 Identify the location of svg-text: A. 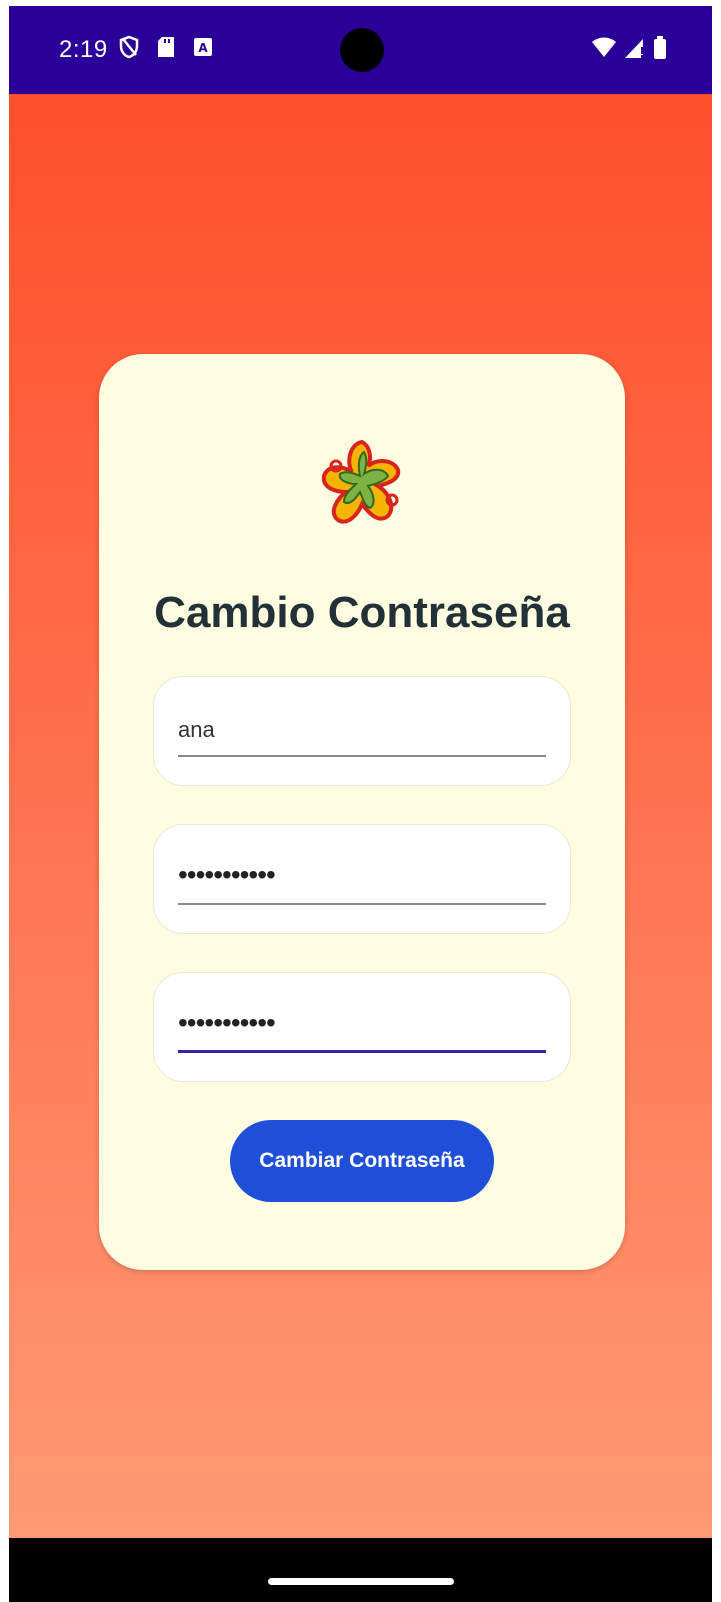
(203, 48).